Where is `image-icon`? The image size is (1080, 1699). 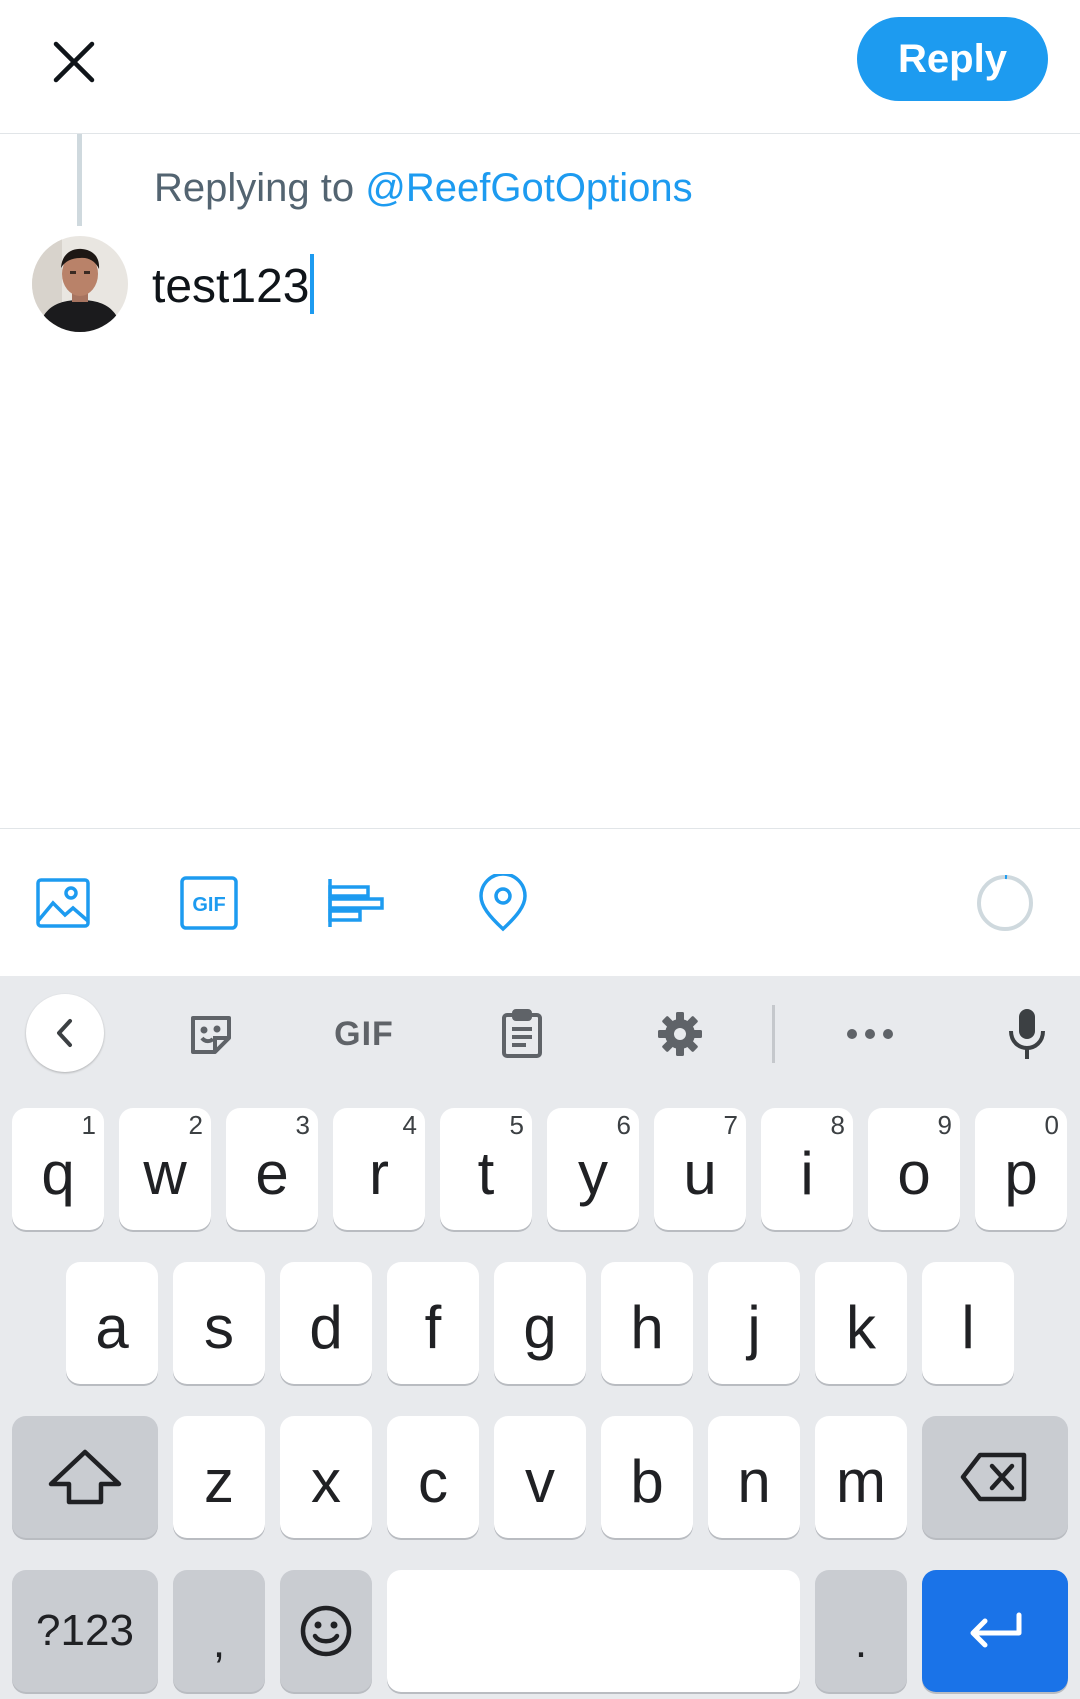
image-icon is located at coordinates (63, 903).